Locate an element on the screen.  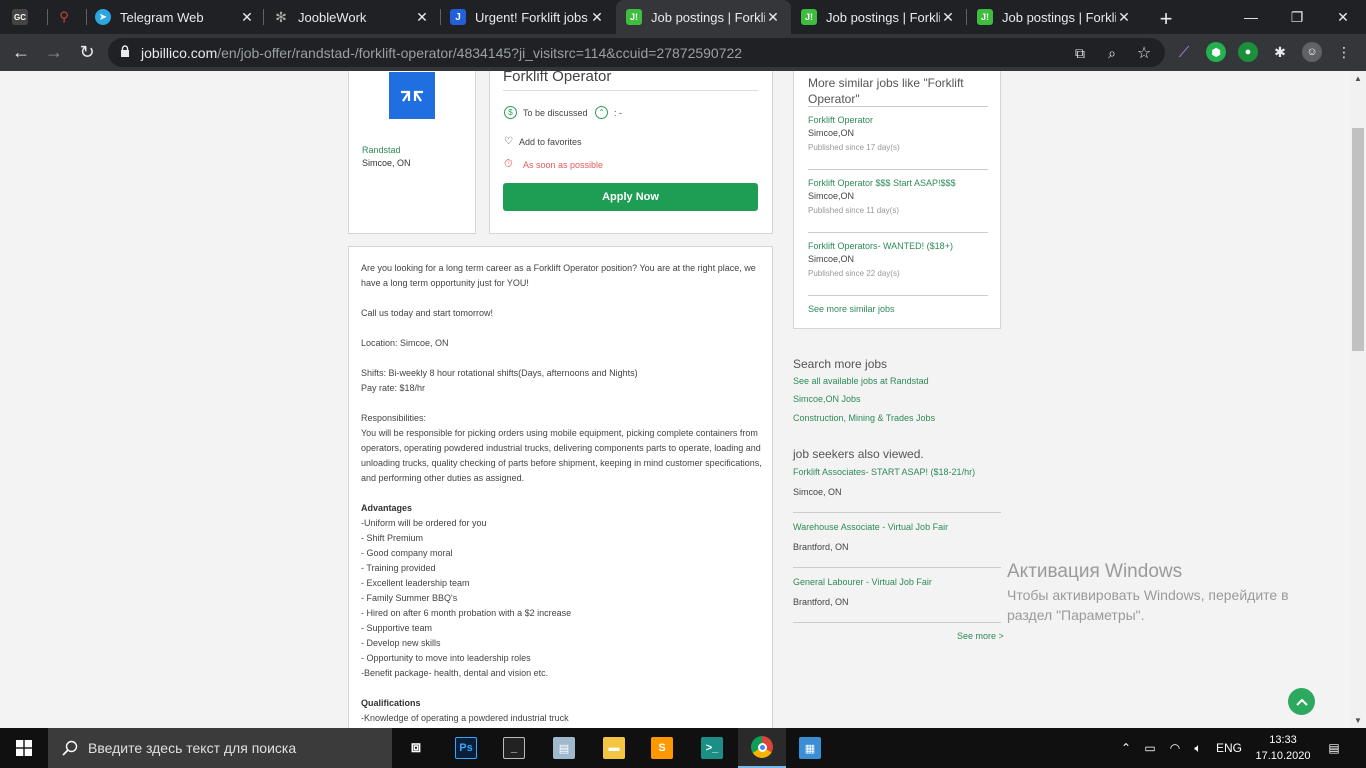
tab-title: Job postings | Forklift is located at coordinates (708, 17).